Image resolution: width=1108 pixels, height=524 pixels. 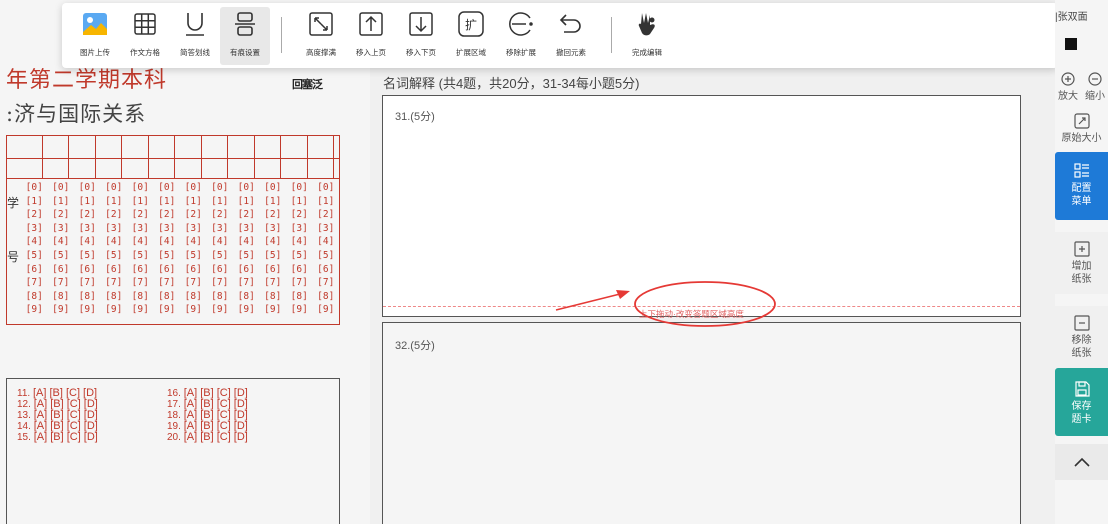 What do you see at coordinates (245, 36) in the screenshot?
I see `trace-settings-button: 有痕设置` at bounding box center [245, 36].